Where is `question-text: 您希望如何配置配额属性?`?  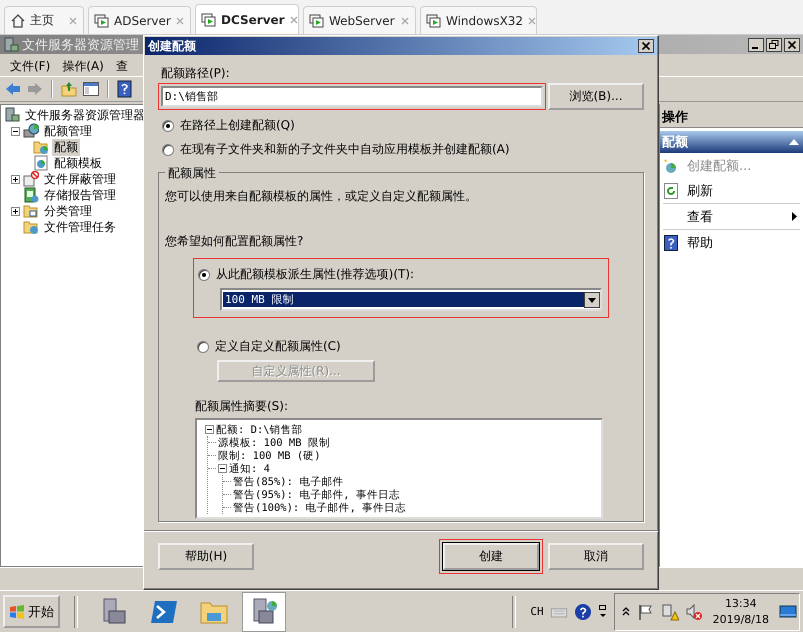
question-text: 您希望如何配置配额属性? is located at coordinates (234, 241).